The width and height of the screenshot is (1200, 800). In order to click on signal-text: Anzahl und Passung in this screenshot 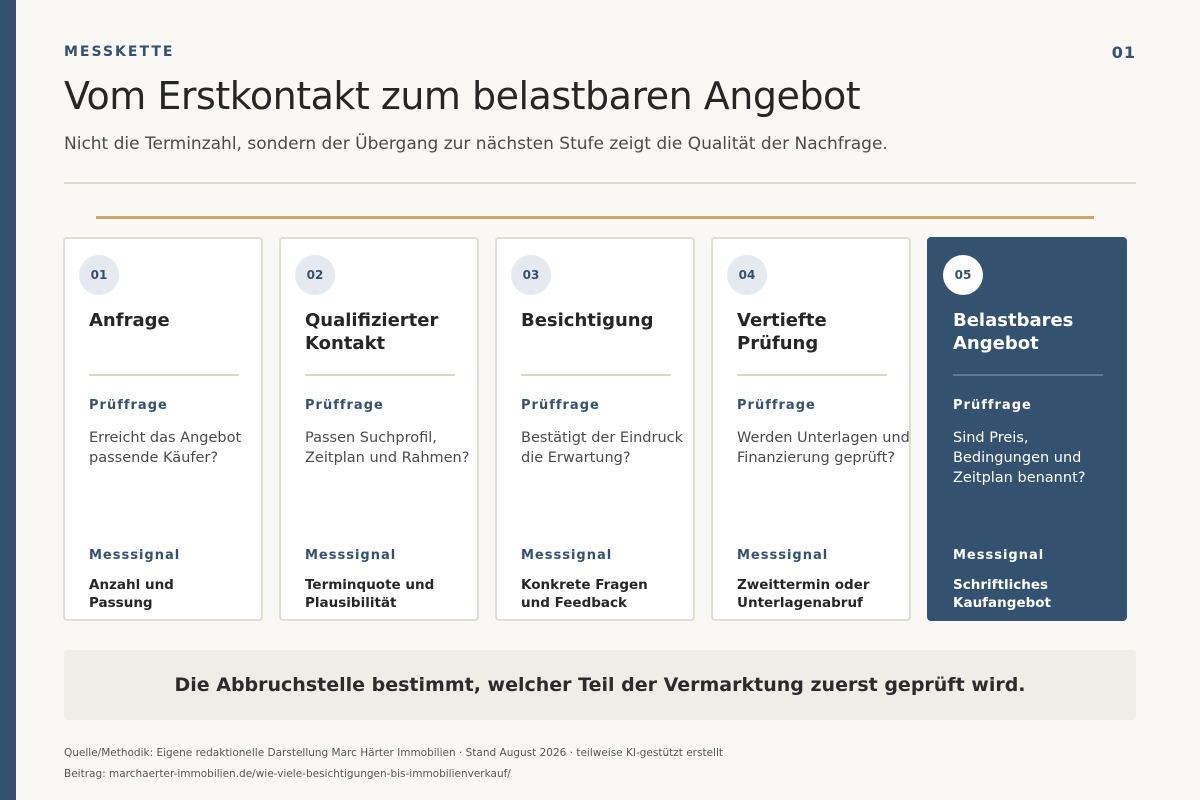, I will do `click(131, 594)`.